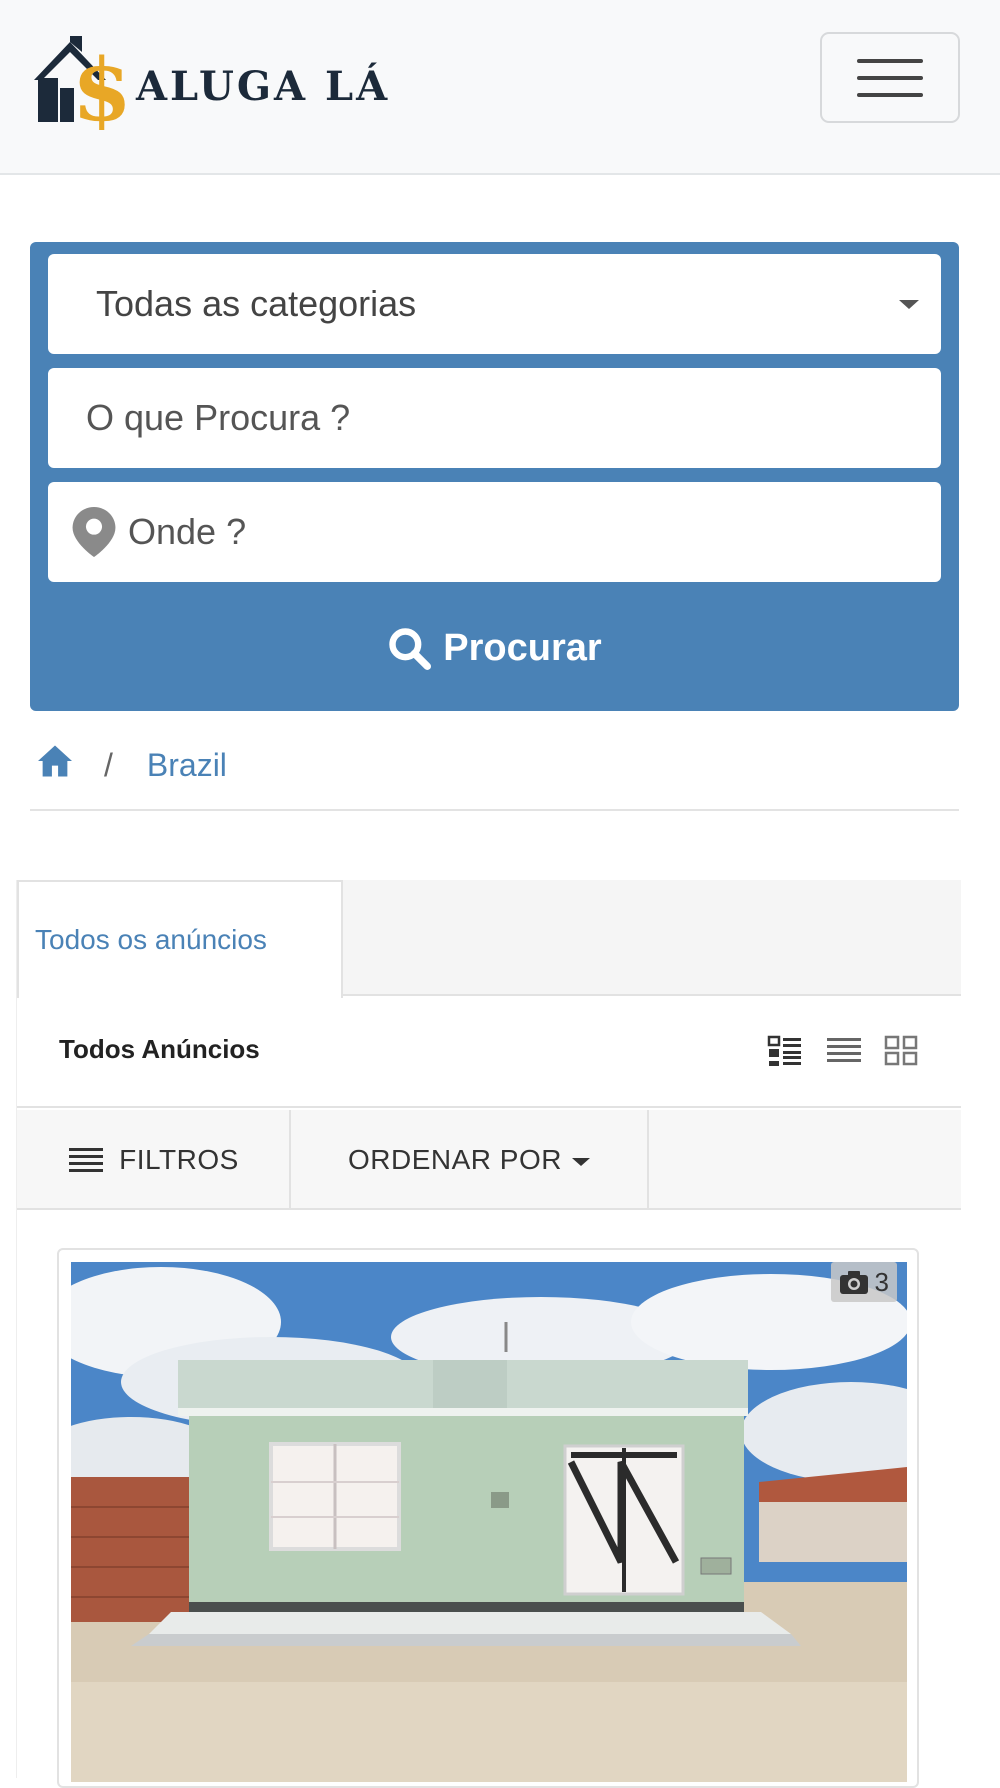 This screenshot has height=1788, width=1000. Describe the element at coordinates (218, 417) in the screenshot. I see `search-placeholder: O que Procura ?` at that location.